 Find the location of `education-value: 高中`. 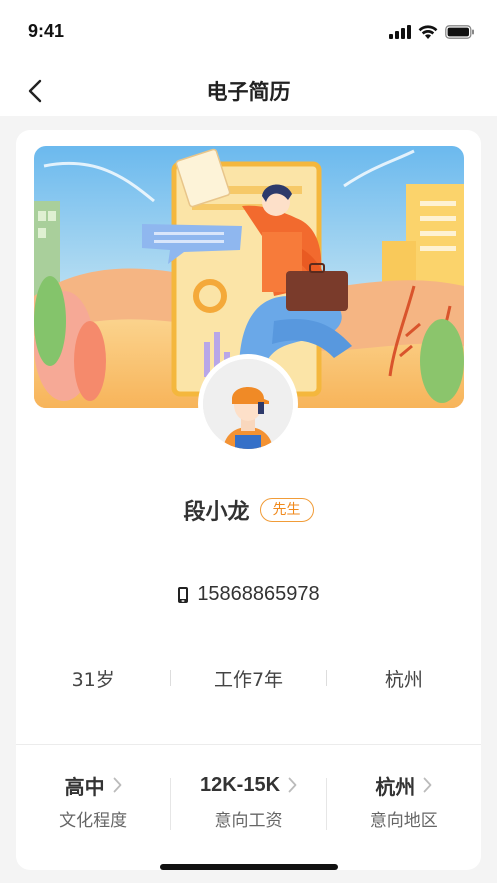

education-value: 高中 is located at coordinates (84, 787).